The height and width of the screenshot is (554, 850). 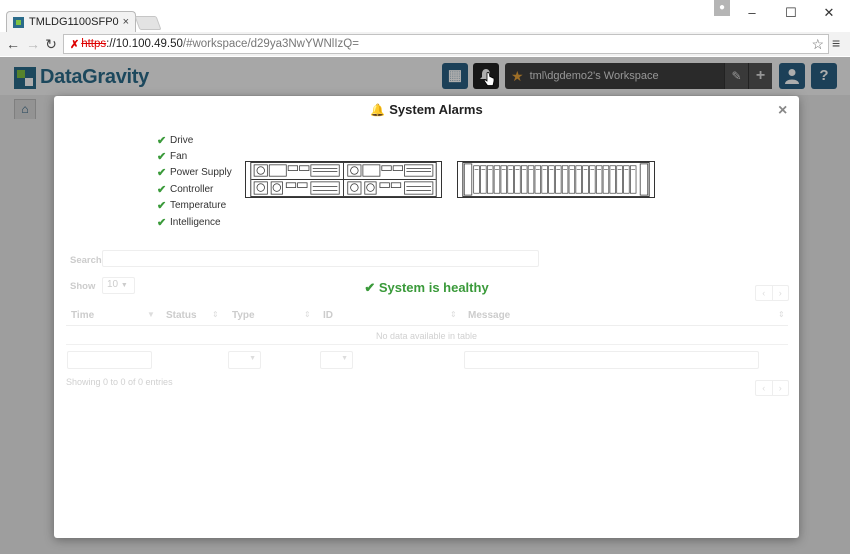 What do you see at coordinates (126, 22) in the screenshot?
I see `tab-close-button: ×` at bounding box center [126, 22].